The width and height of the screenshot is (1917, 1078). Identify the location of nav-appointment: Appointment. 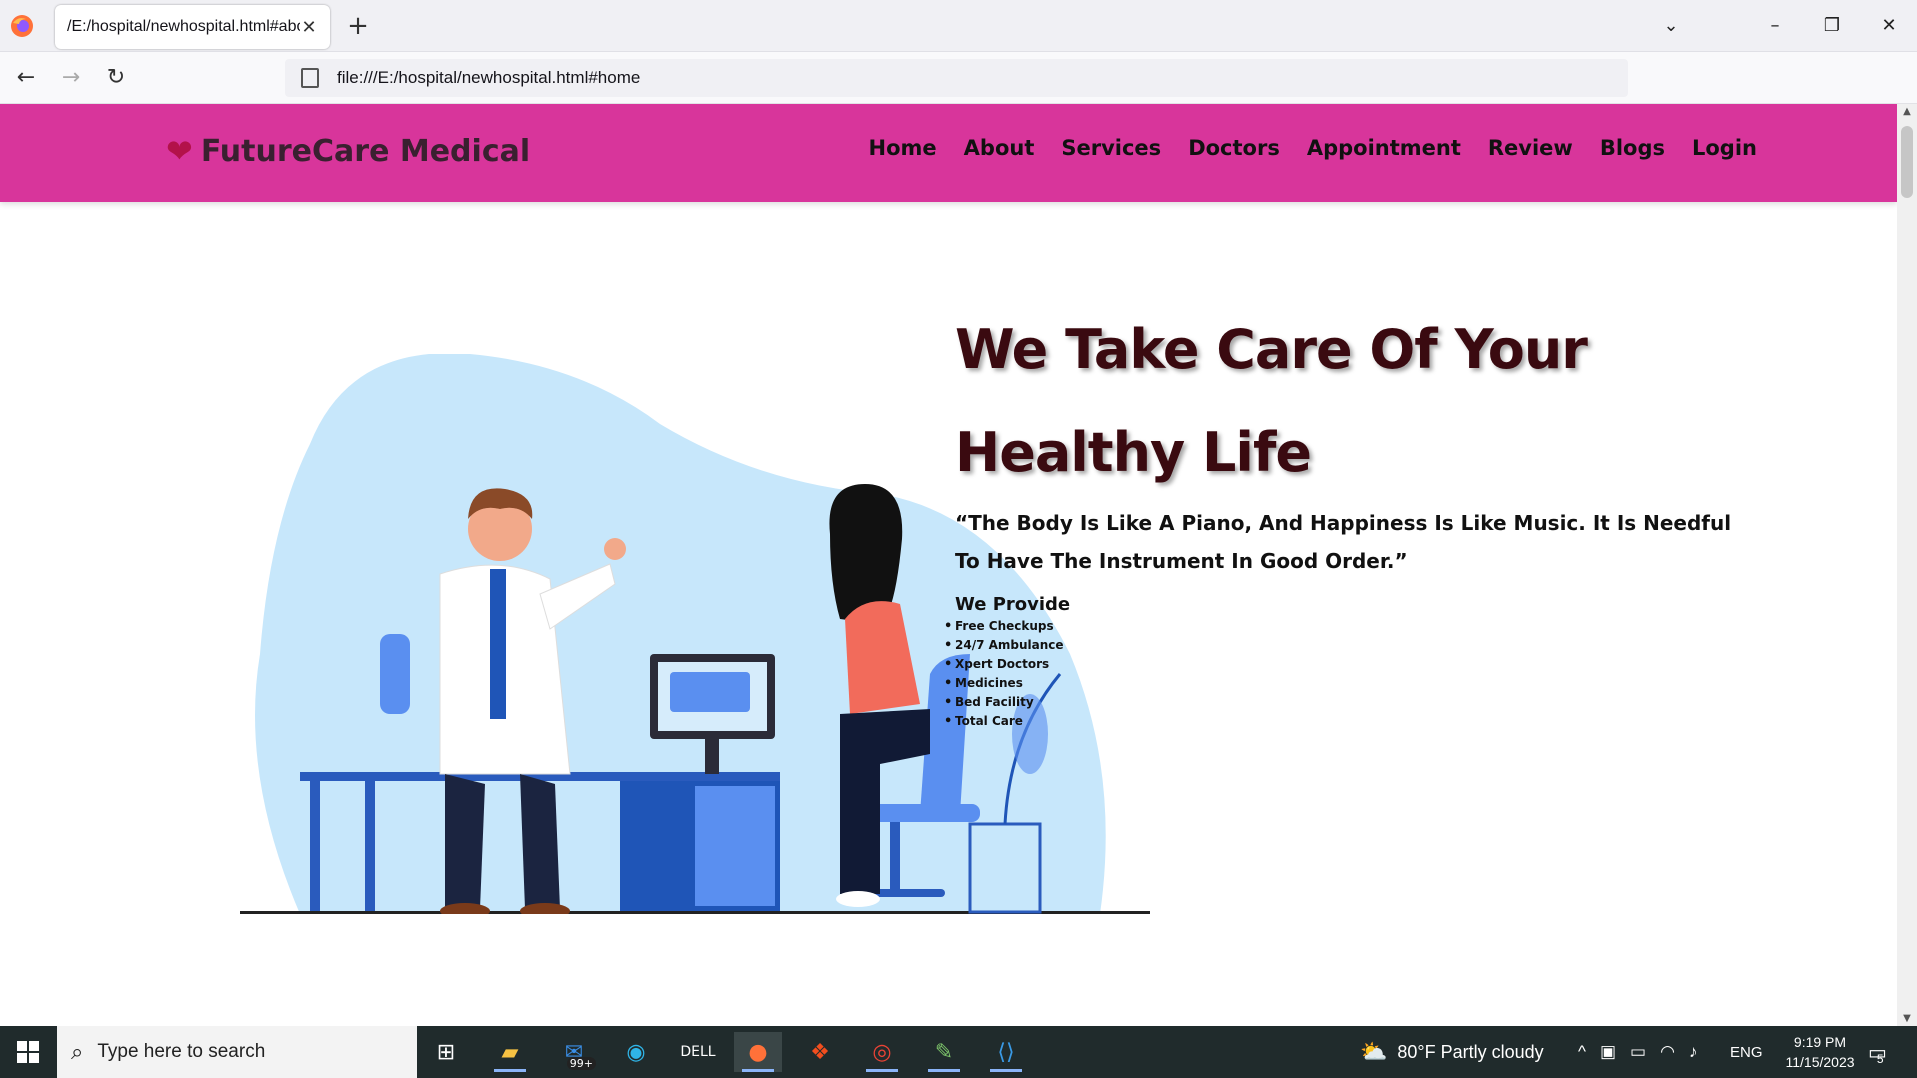
(1384, 148).